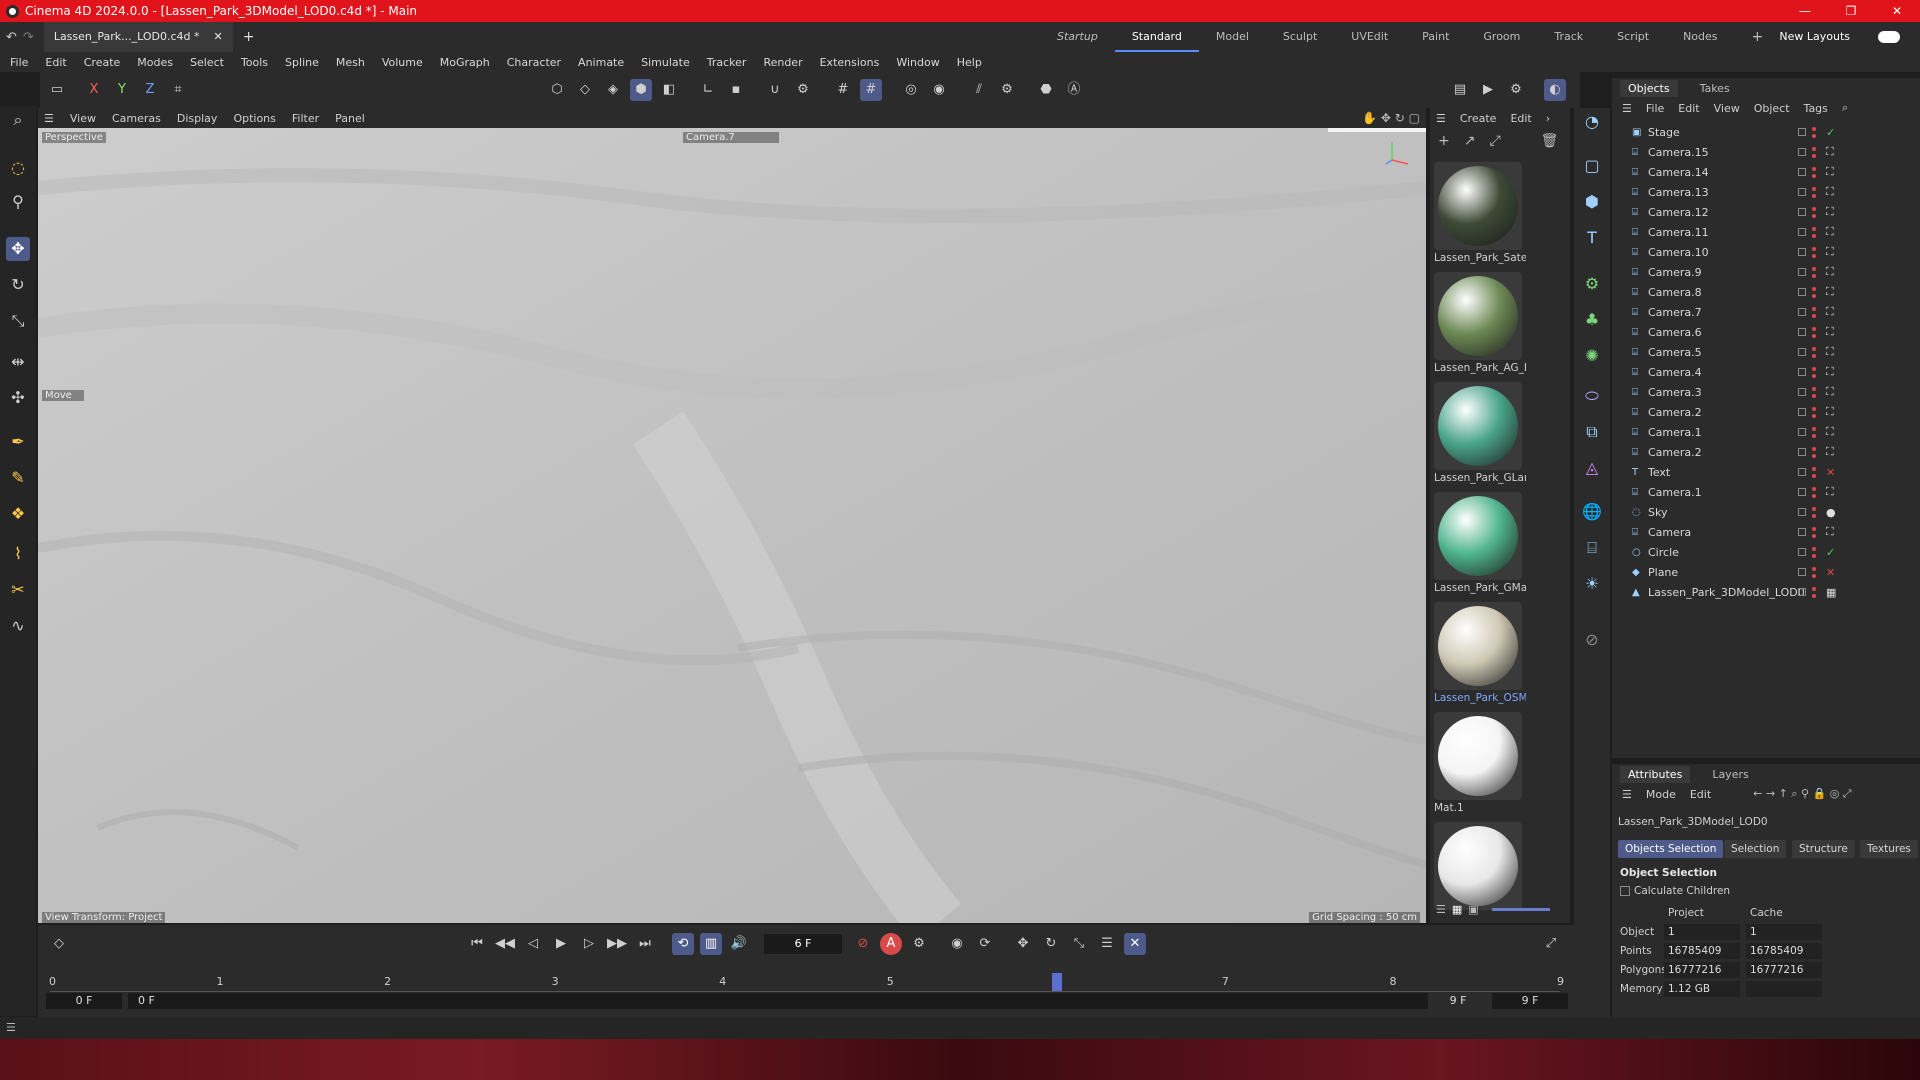  Describe the element at coordinates (1727, 108) in the screenshot. I see `object-menu-view: View` at that location.